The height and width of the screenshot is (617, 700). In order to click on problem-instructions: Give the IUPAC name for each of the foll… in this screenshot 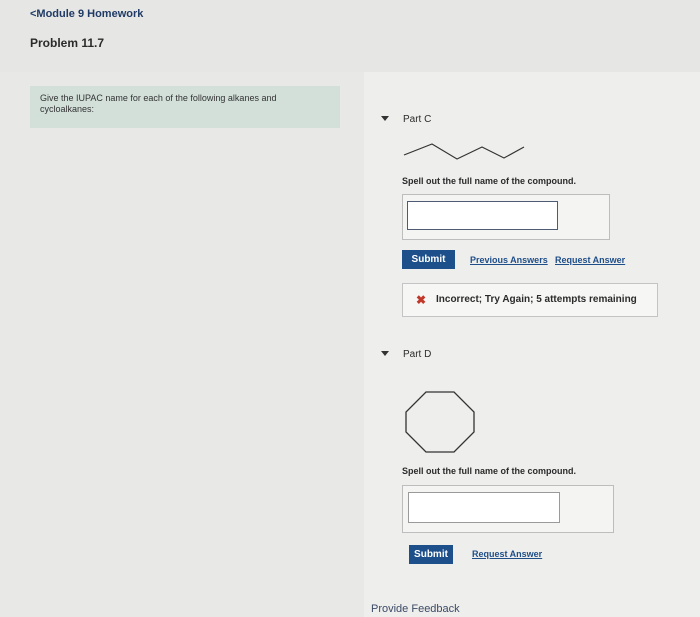, I will do `click(185, 107)`.